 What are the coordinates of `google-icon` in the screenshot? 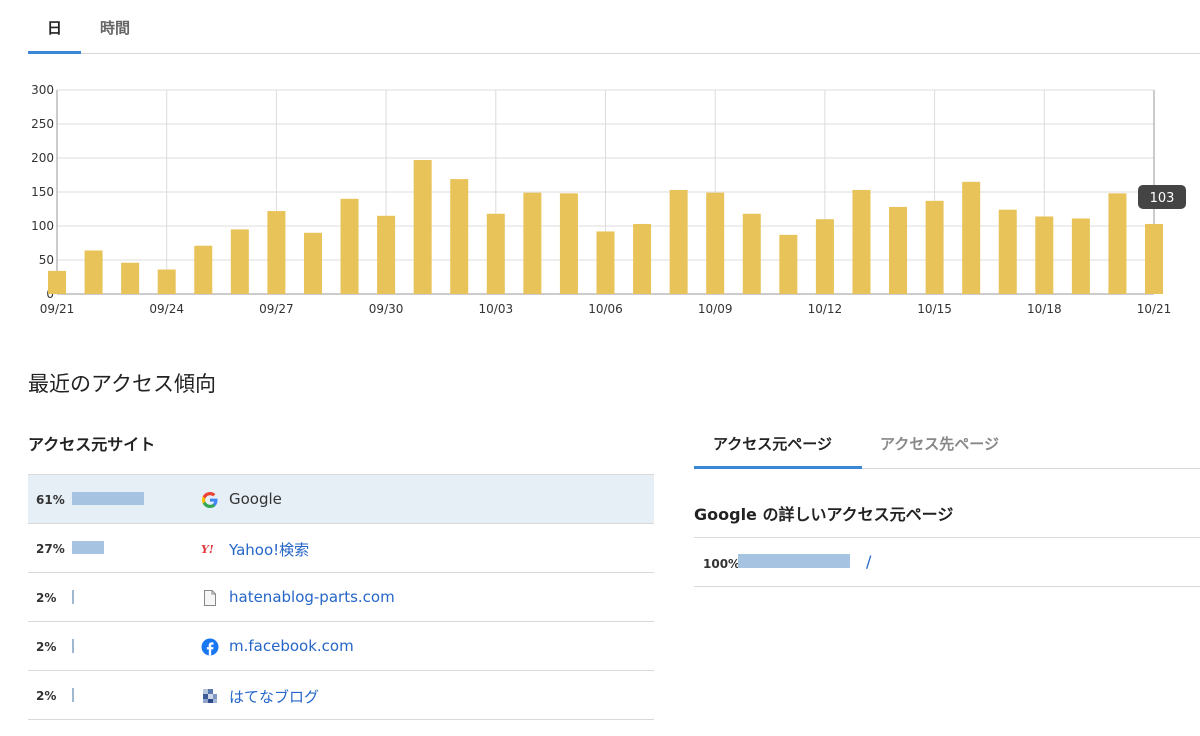 It's located at (210, 500).